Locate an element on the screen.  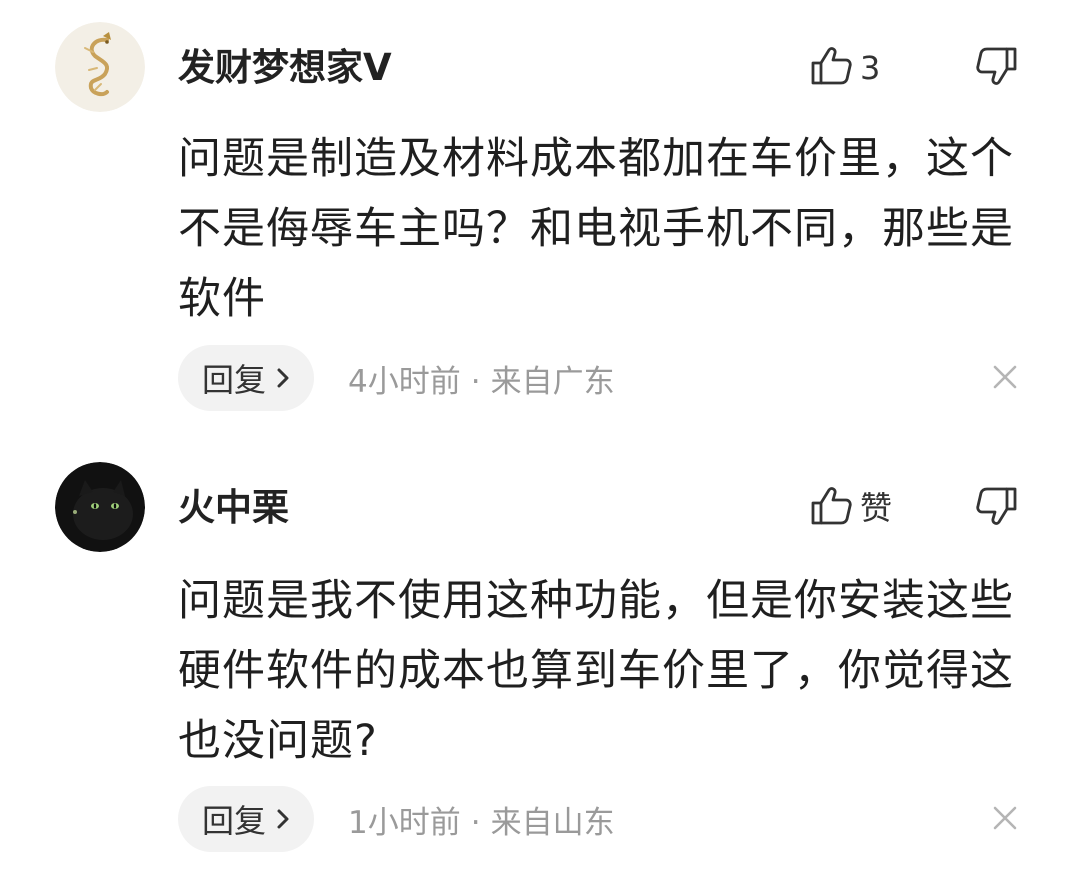
location: 来自广东 is located at coordinates (552, 381).